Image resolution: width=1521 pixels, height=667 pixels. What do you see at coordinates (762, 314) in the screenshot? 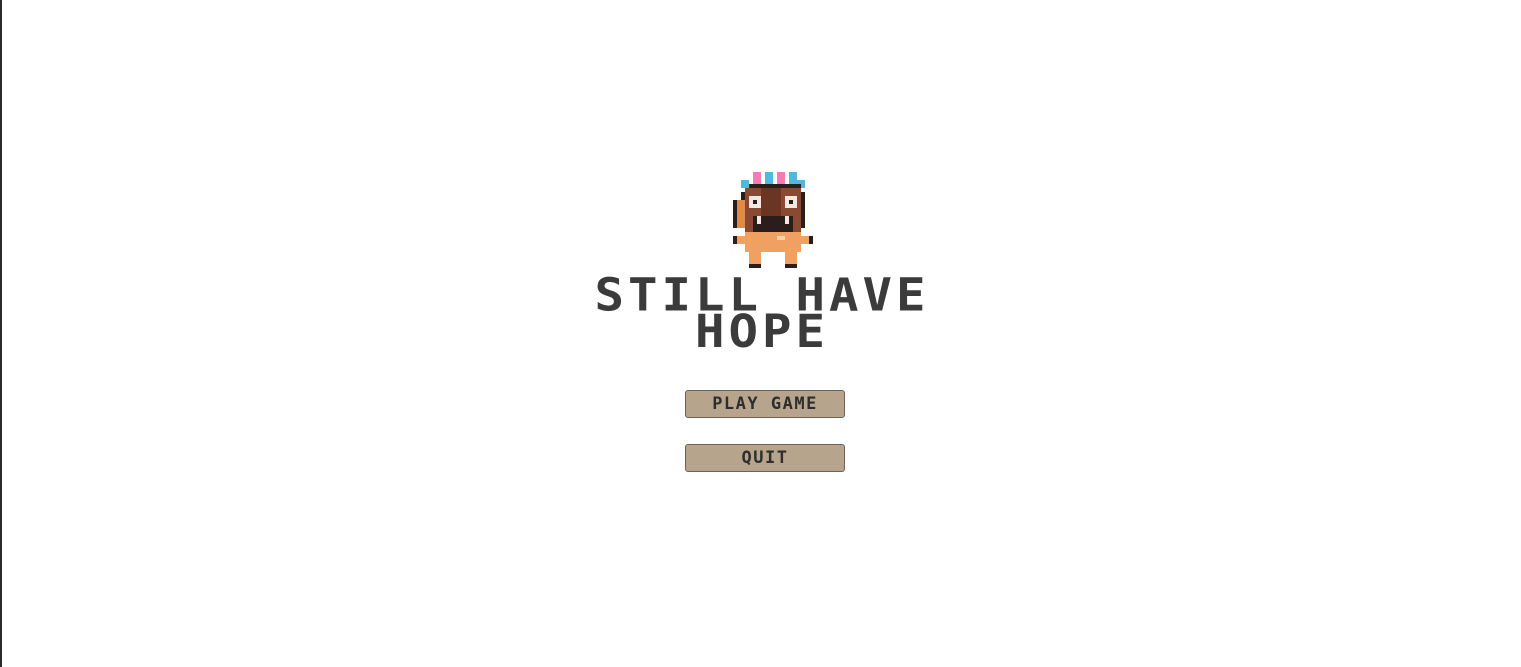
I see `game-title: STILL HAVE HOPE` at bounding box center [762, 314].